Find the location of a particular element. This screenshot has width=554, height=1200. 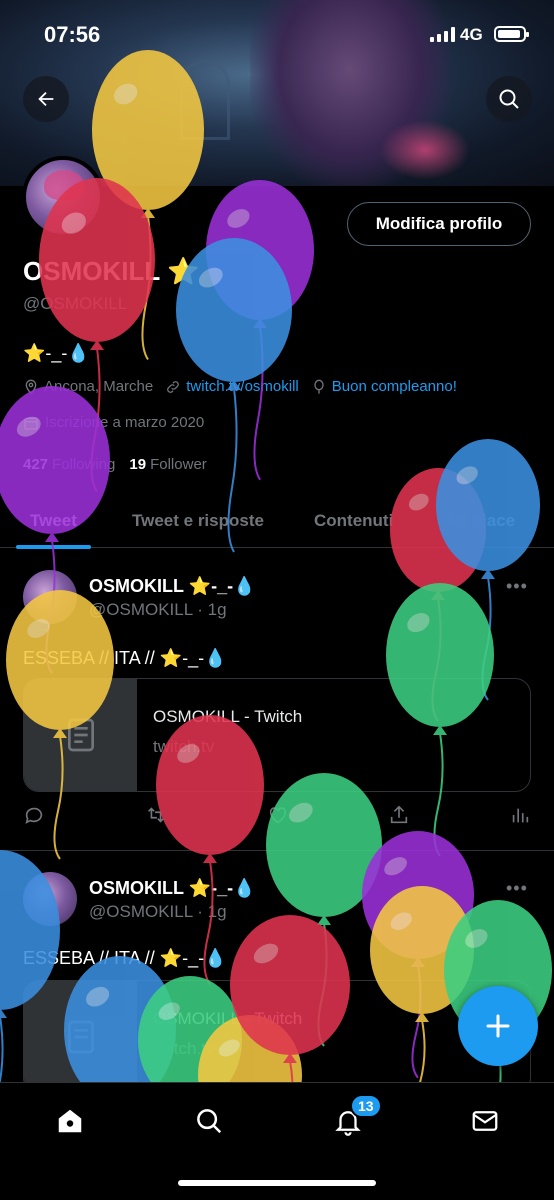

share-icon is located at coordinates (399, 815).